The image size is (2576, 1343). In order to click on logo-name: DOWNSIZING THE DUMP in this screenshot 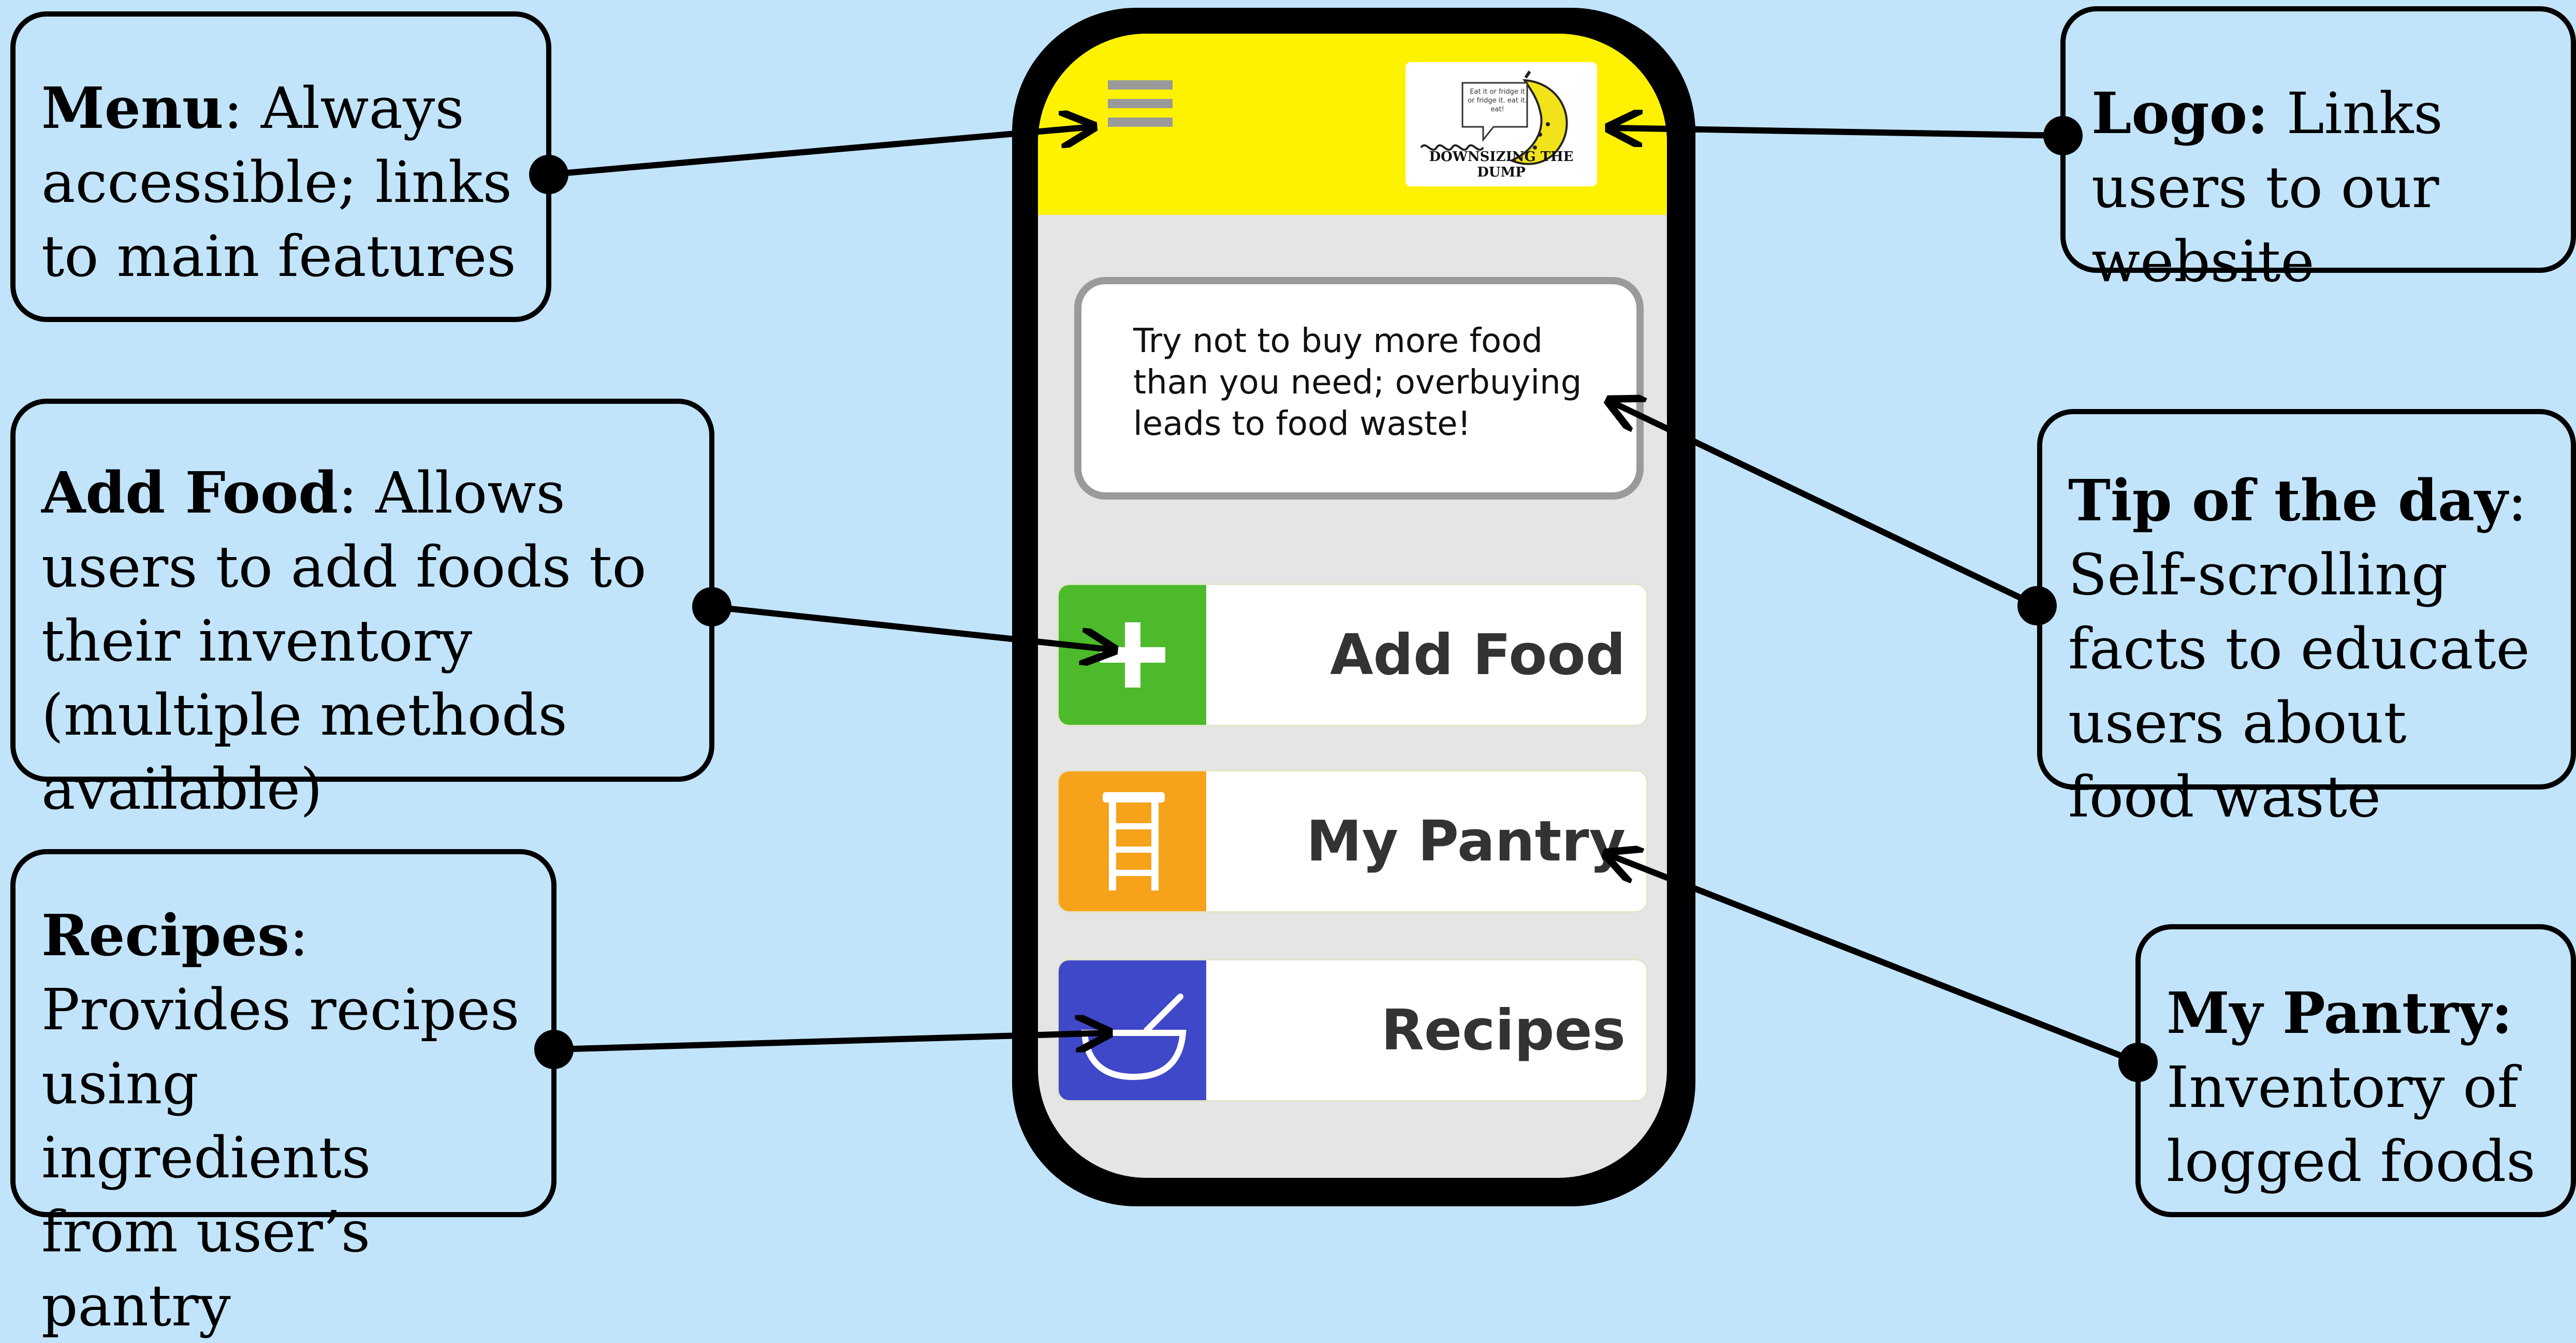, I will do `click(1502, 164)`.